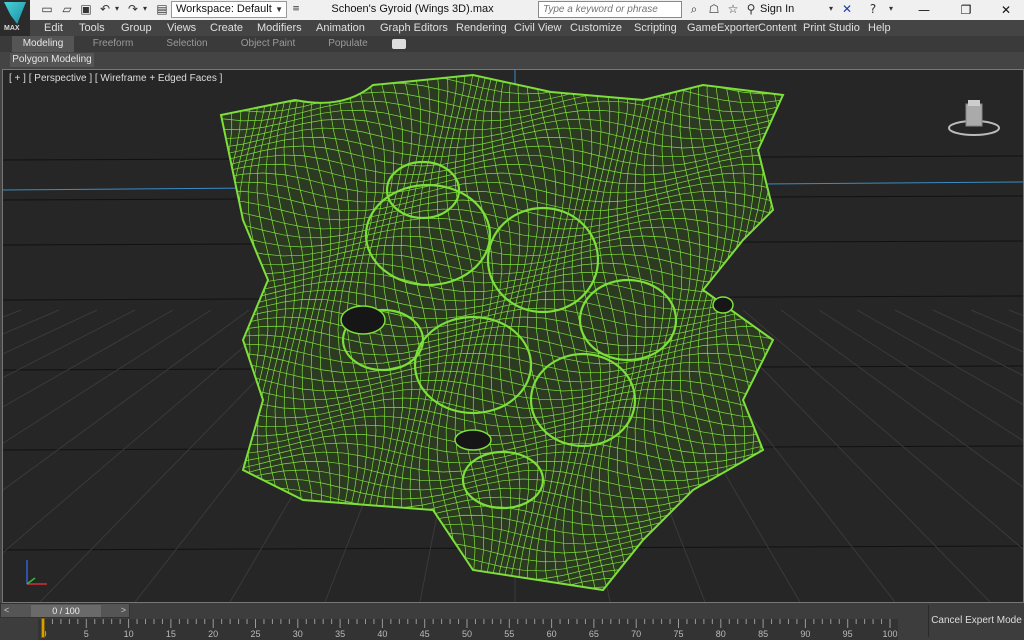 This screenshot has width=1024, height=640. I want to click on ruler-label: 20, so click(213, 634).